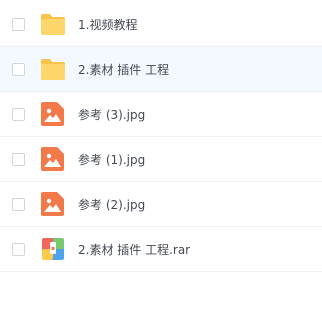 This screenshot has height=325, width=322. Describe the element at coordinates (161, 114) in the screenshot. I see `file-row-3: 参考 (3).jpg` at that location.